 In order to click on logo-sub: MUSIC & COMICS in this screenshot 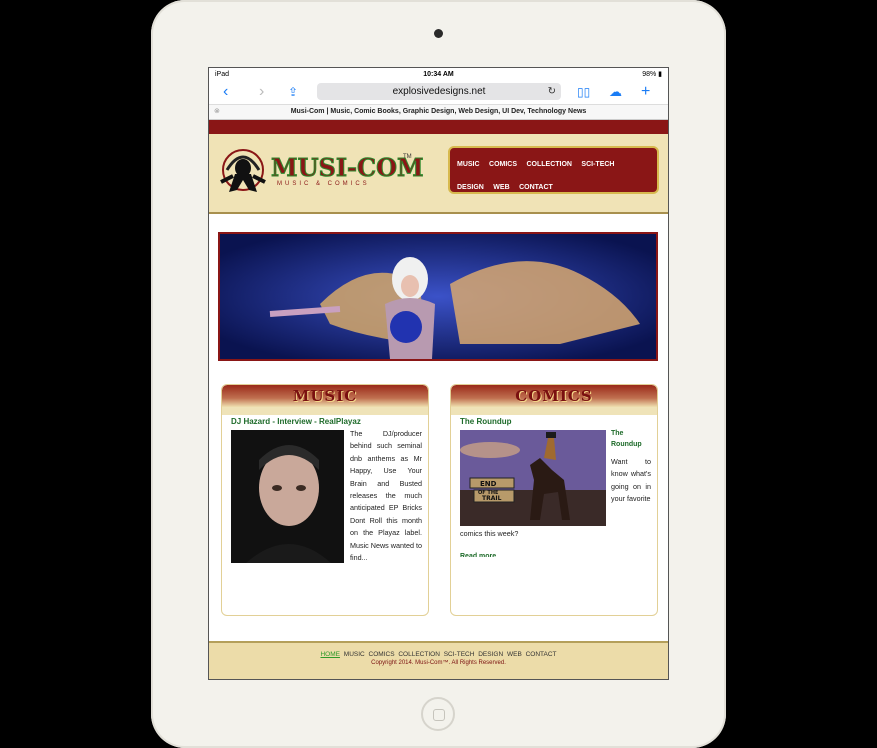, I will do `click(323, 184)`.